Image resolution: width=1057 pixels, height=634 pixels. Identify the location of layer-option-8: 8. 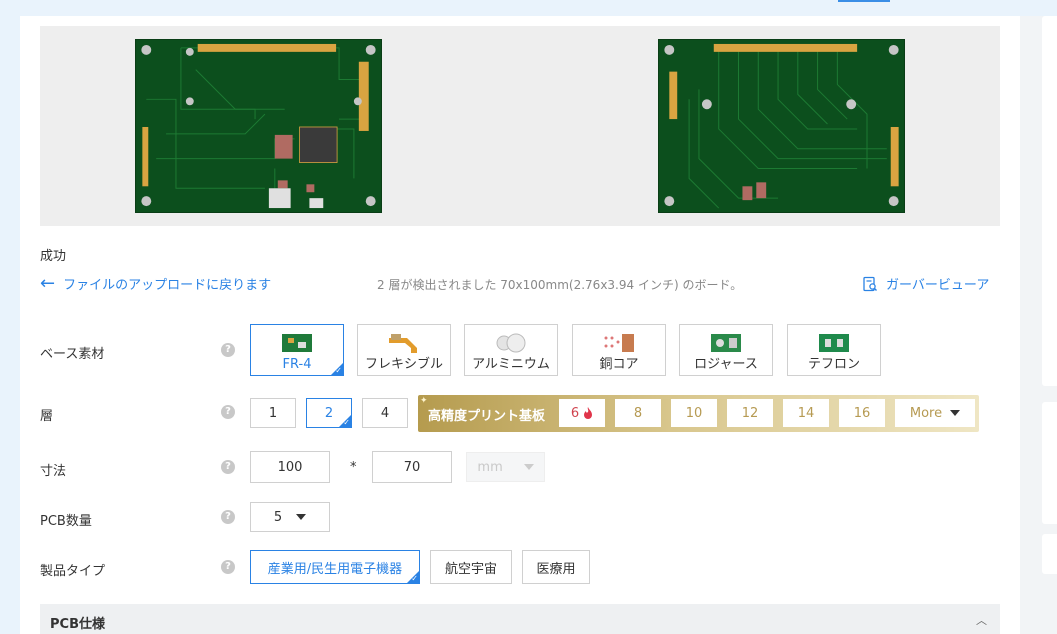
(638, 413).